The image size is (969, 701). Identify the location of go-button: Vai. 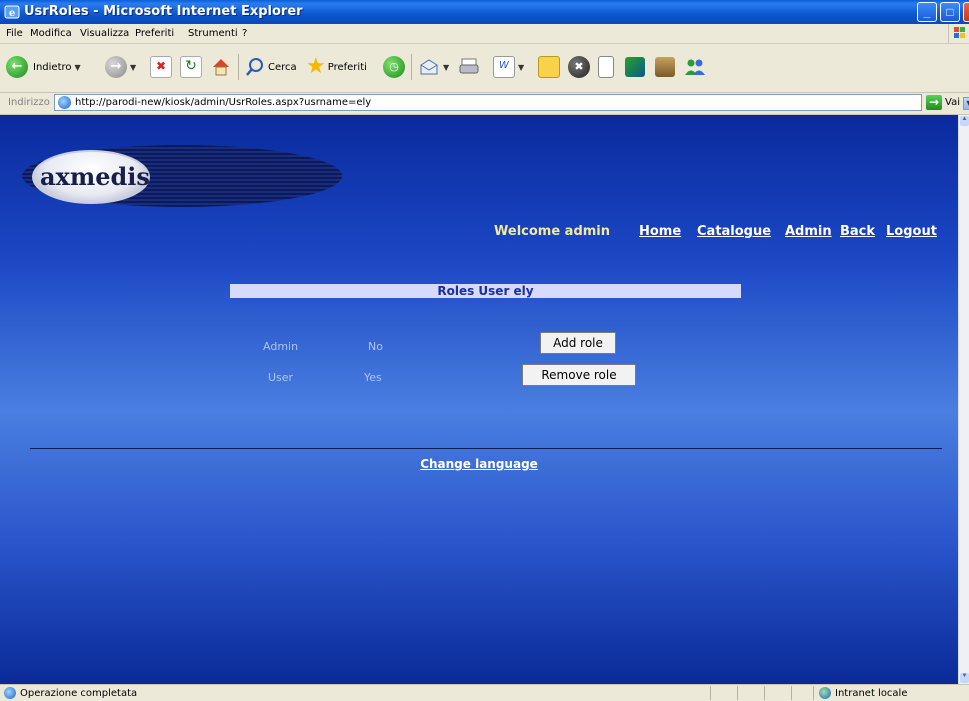
(952, 102).